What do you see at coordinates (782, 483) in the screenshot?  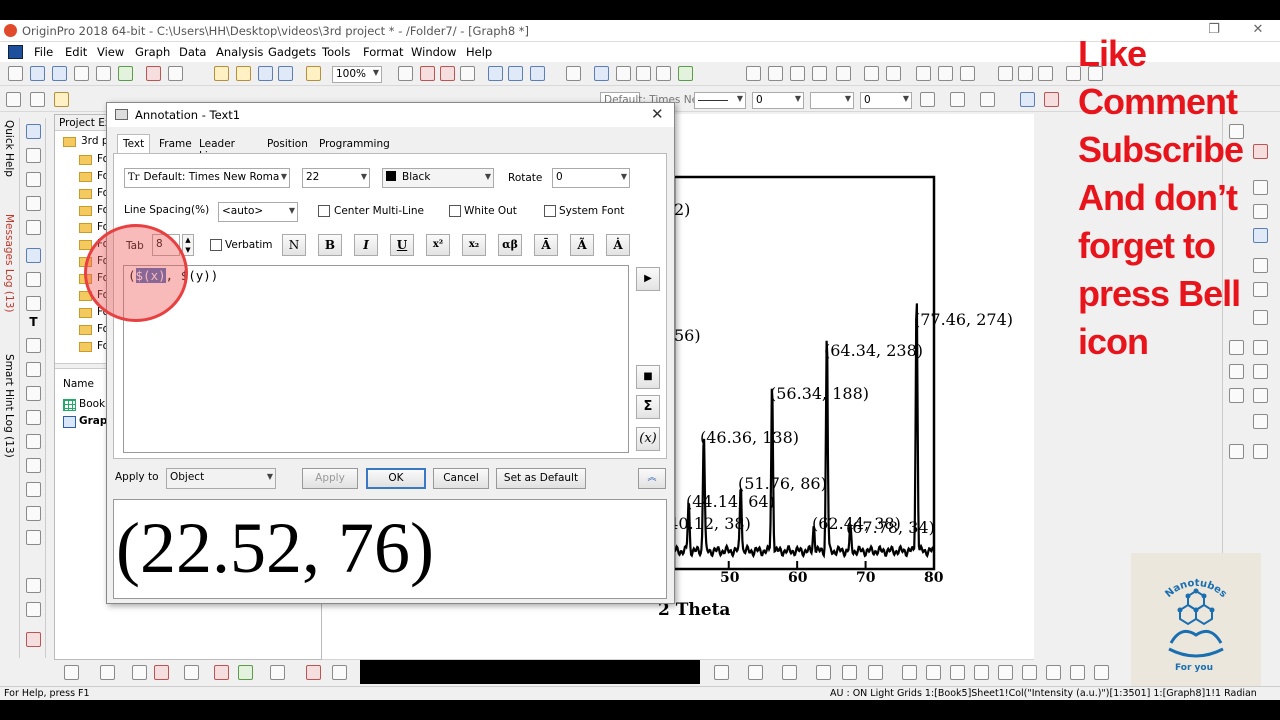 I see `peak-label: (51.76, 86)` at bounding box center [782, 483].